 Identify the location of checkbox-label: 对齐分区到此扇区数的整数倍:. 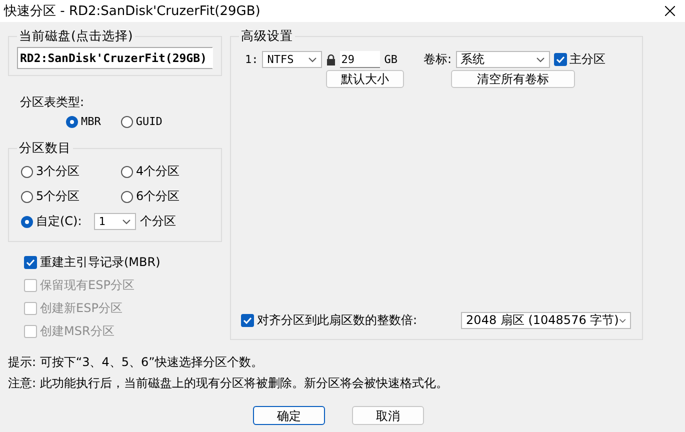
(337, 320).